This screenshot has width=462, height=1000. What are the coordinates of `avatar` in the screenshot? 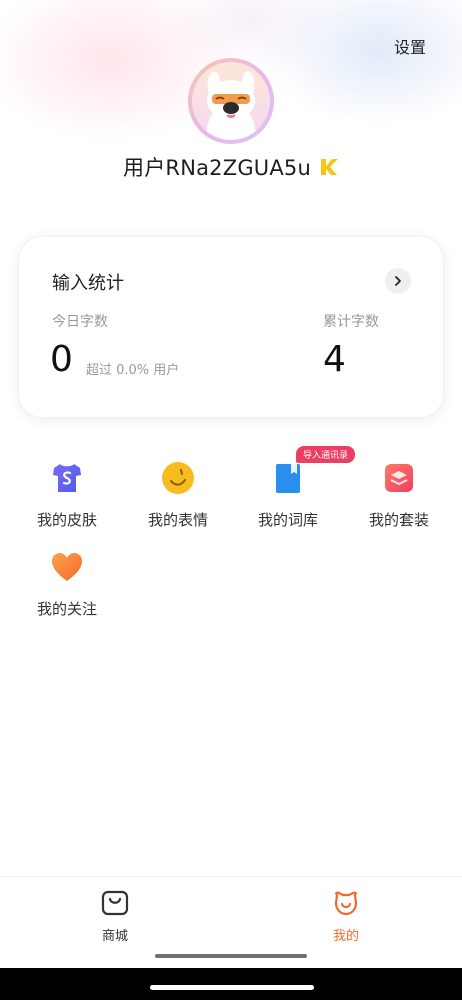 It's located at (231, 101).